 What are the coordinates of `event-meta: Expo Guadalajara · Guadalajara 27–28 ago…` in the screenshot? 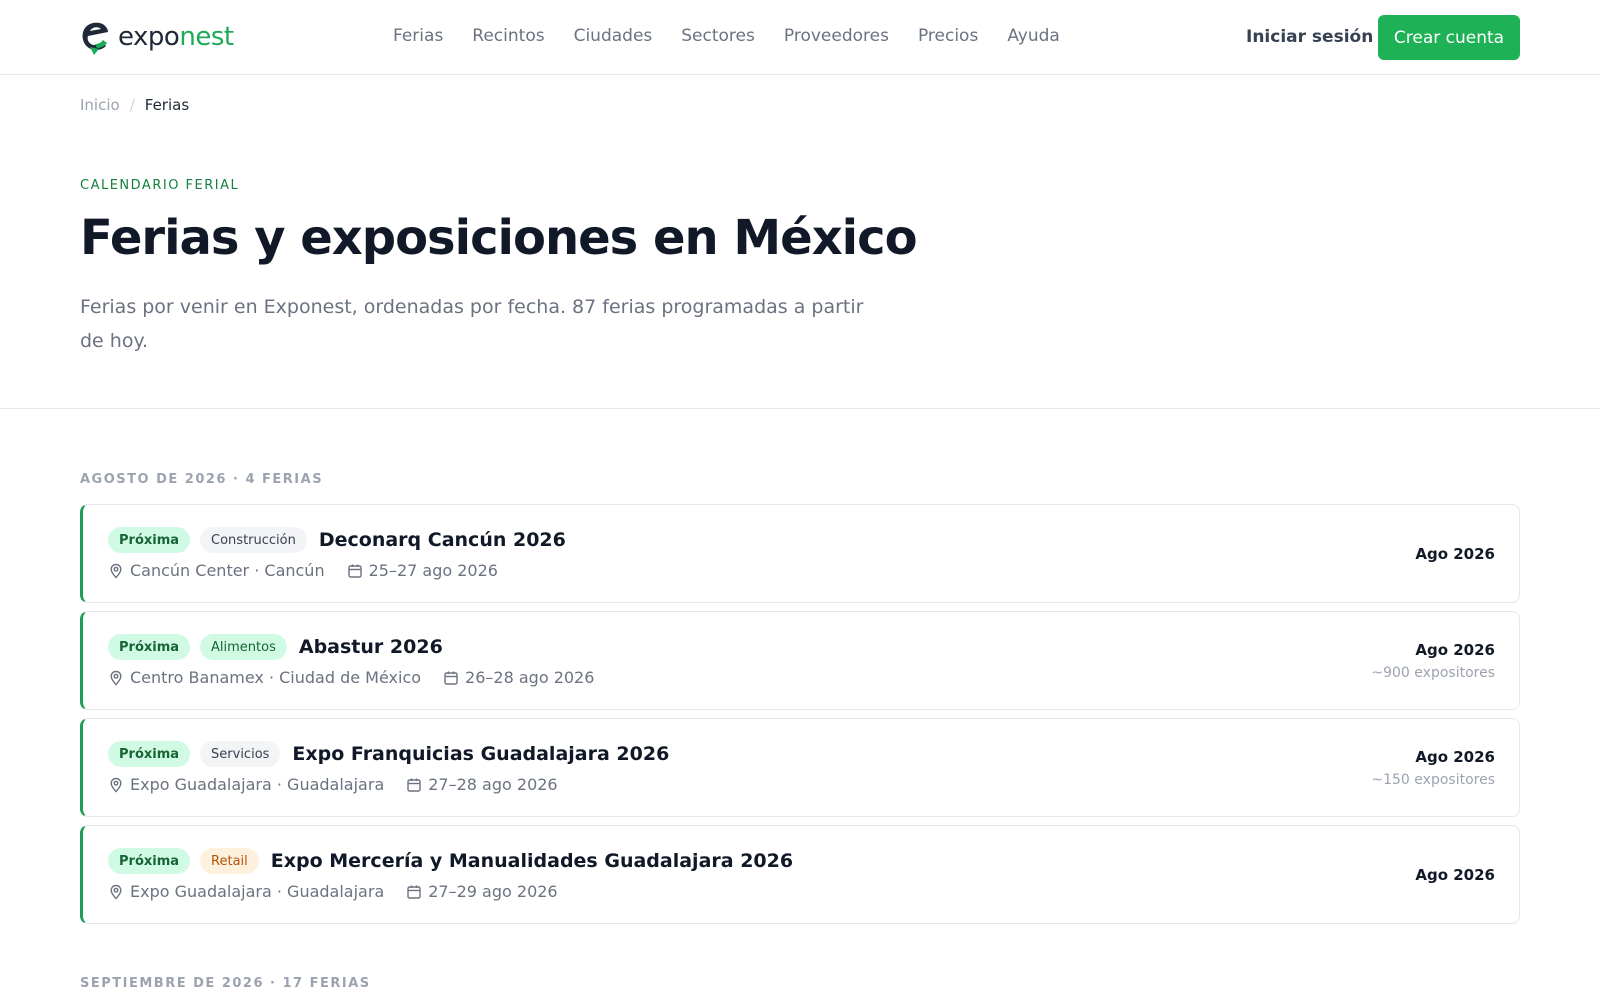 It's located at (333, 784).